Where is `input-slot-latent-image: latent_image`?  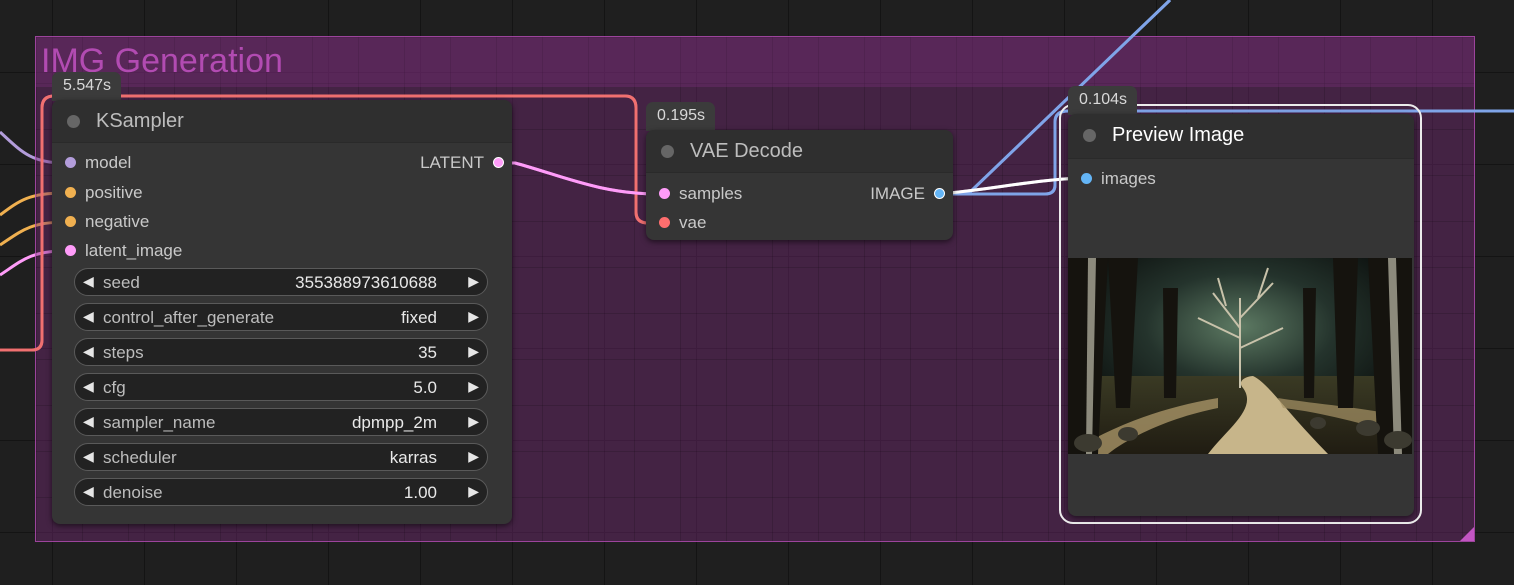 input-slot-latent-image: latent_image is located at coordinates (119, 251).